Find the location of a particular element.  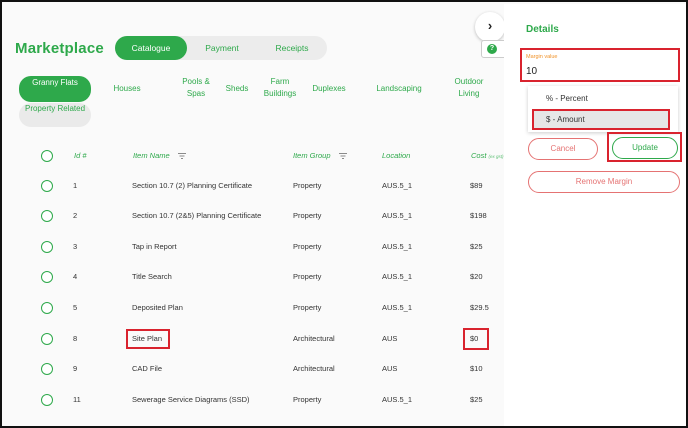

collapse-panel-button: › is located at coordinates (489, 27).